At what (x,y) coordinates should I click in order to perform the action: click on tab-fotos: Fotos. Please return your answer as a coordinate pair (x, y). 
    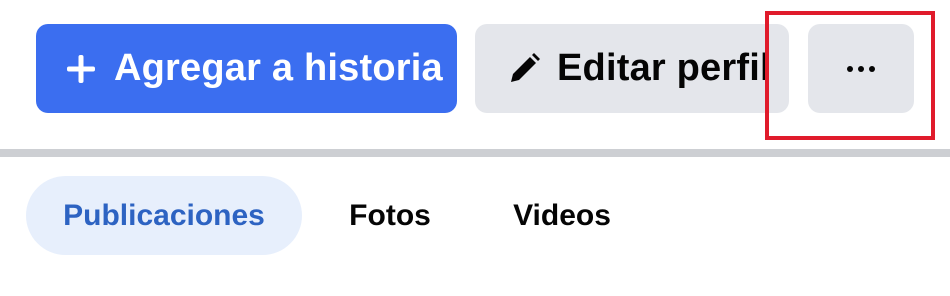
    Looking at the image, I should click on (390, 215).